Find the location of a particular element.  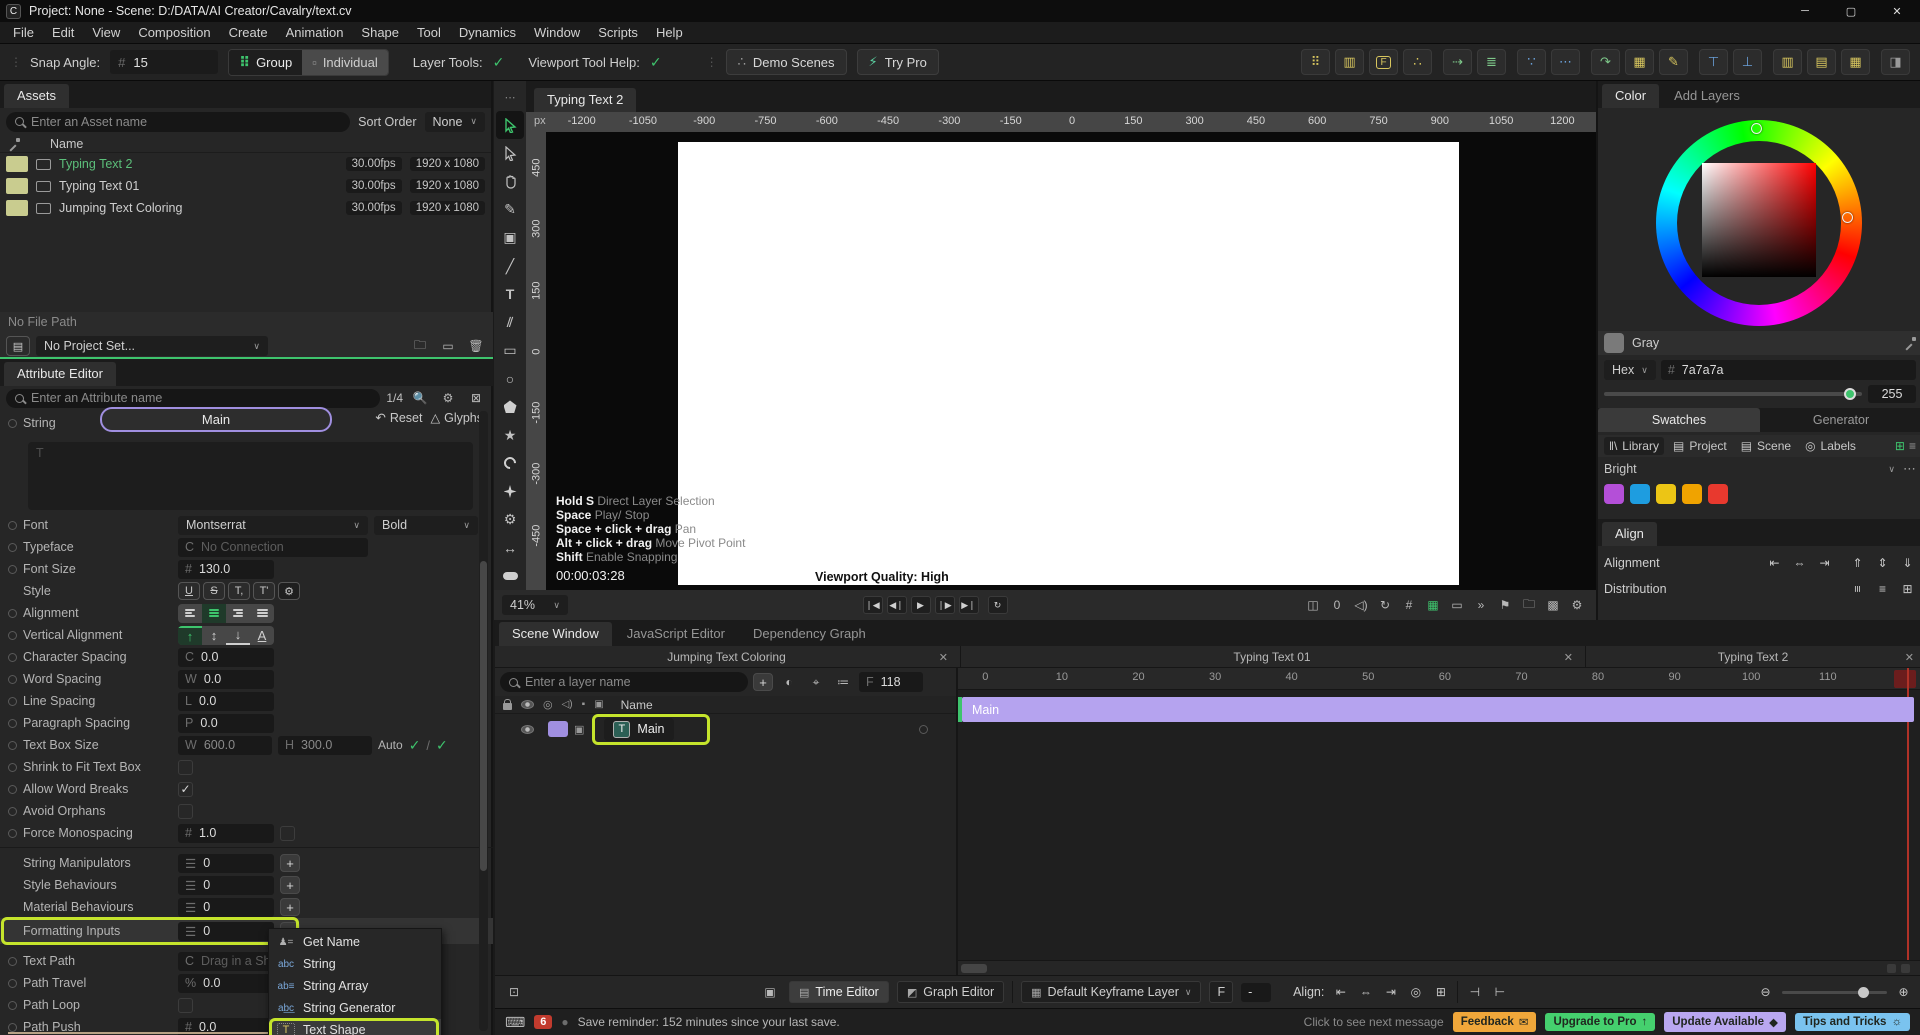

tune-icon: ≔ is located at coordinates (843, 682).